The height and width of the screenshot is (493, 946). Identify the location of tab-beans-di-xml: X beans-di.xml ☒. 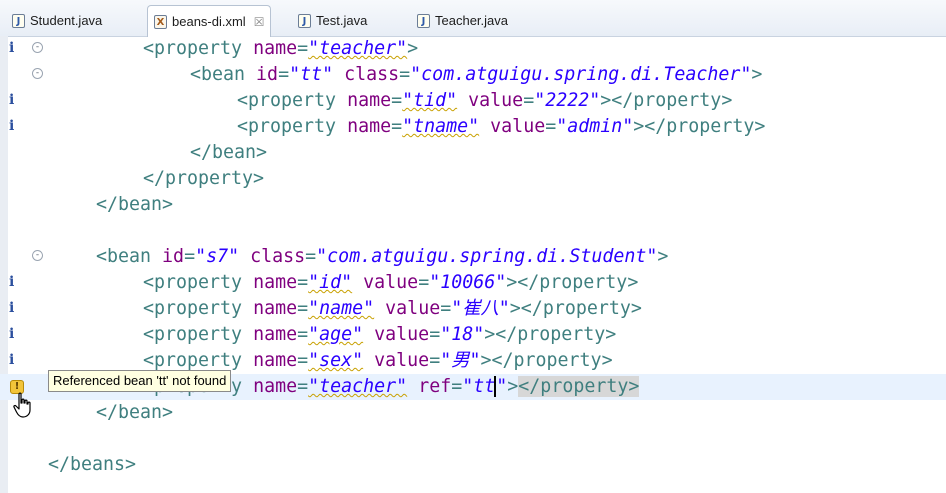
(209, 21).